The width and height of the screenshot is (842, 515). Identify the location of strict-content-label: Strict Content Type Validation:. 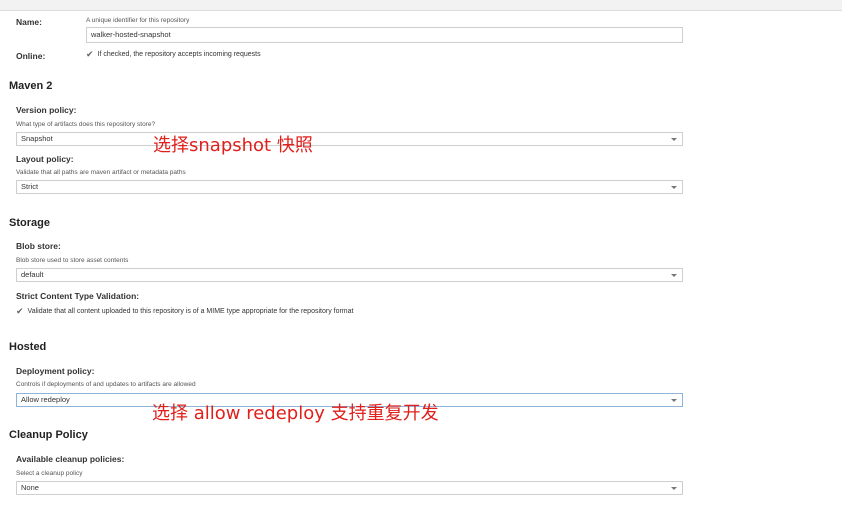
(78, 296).